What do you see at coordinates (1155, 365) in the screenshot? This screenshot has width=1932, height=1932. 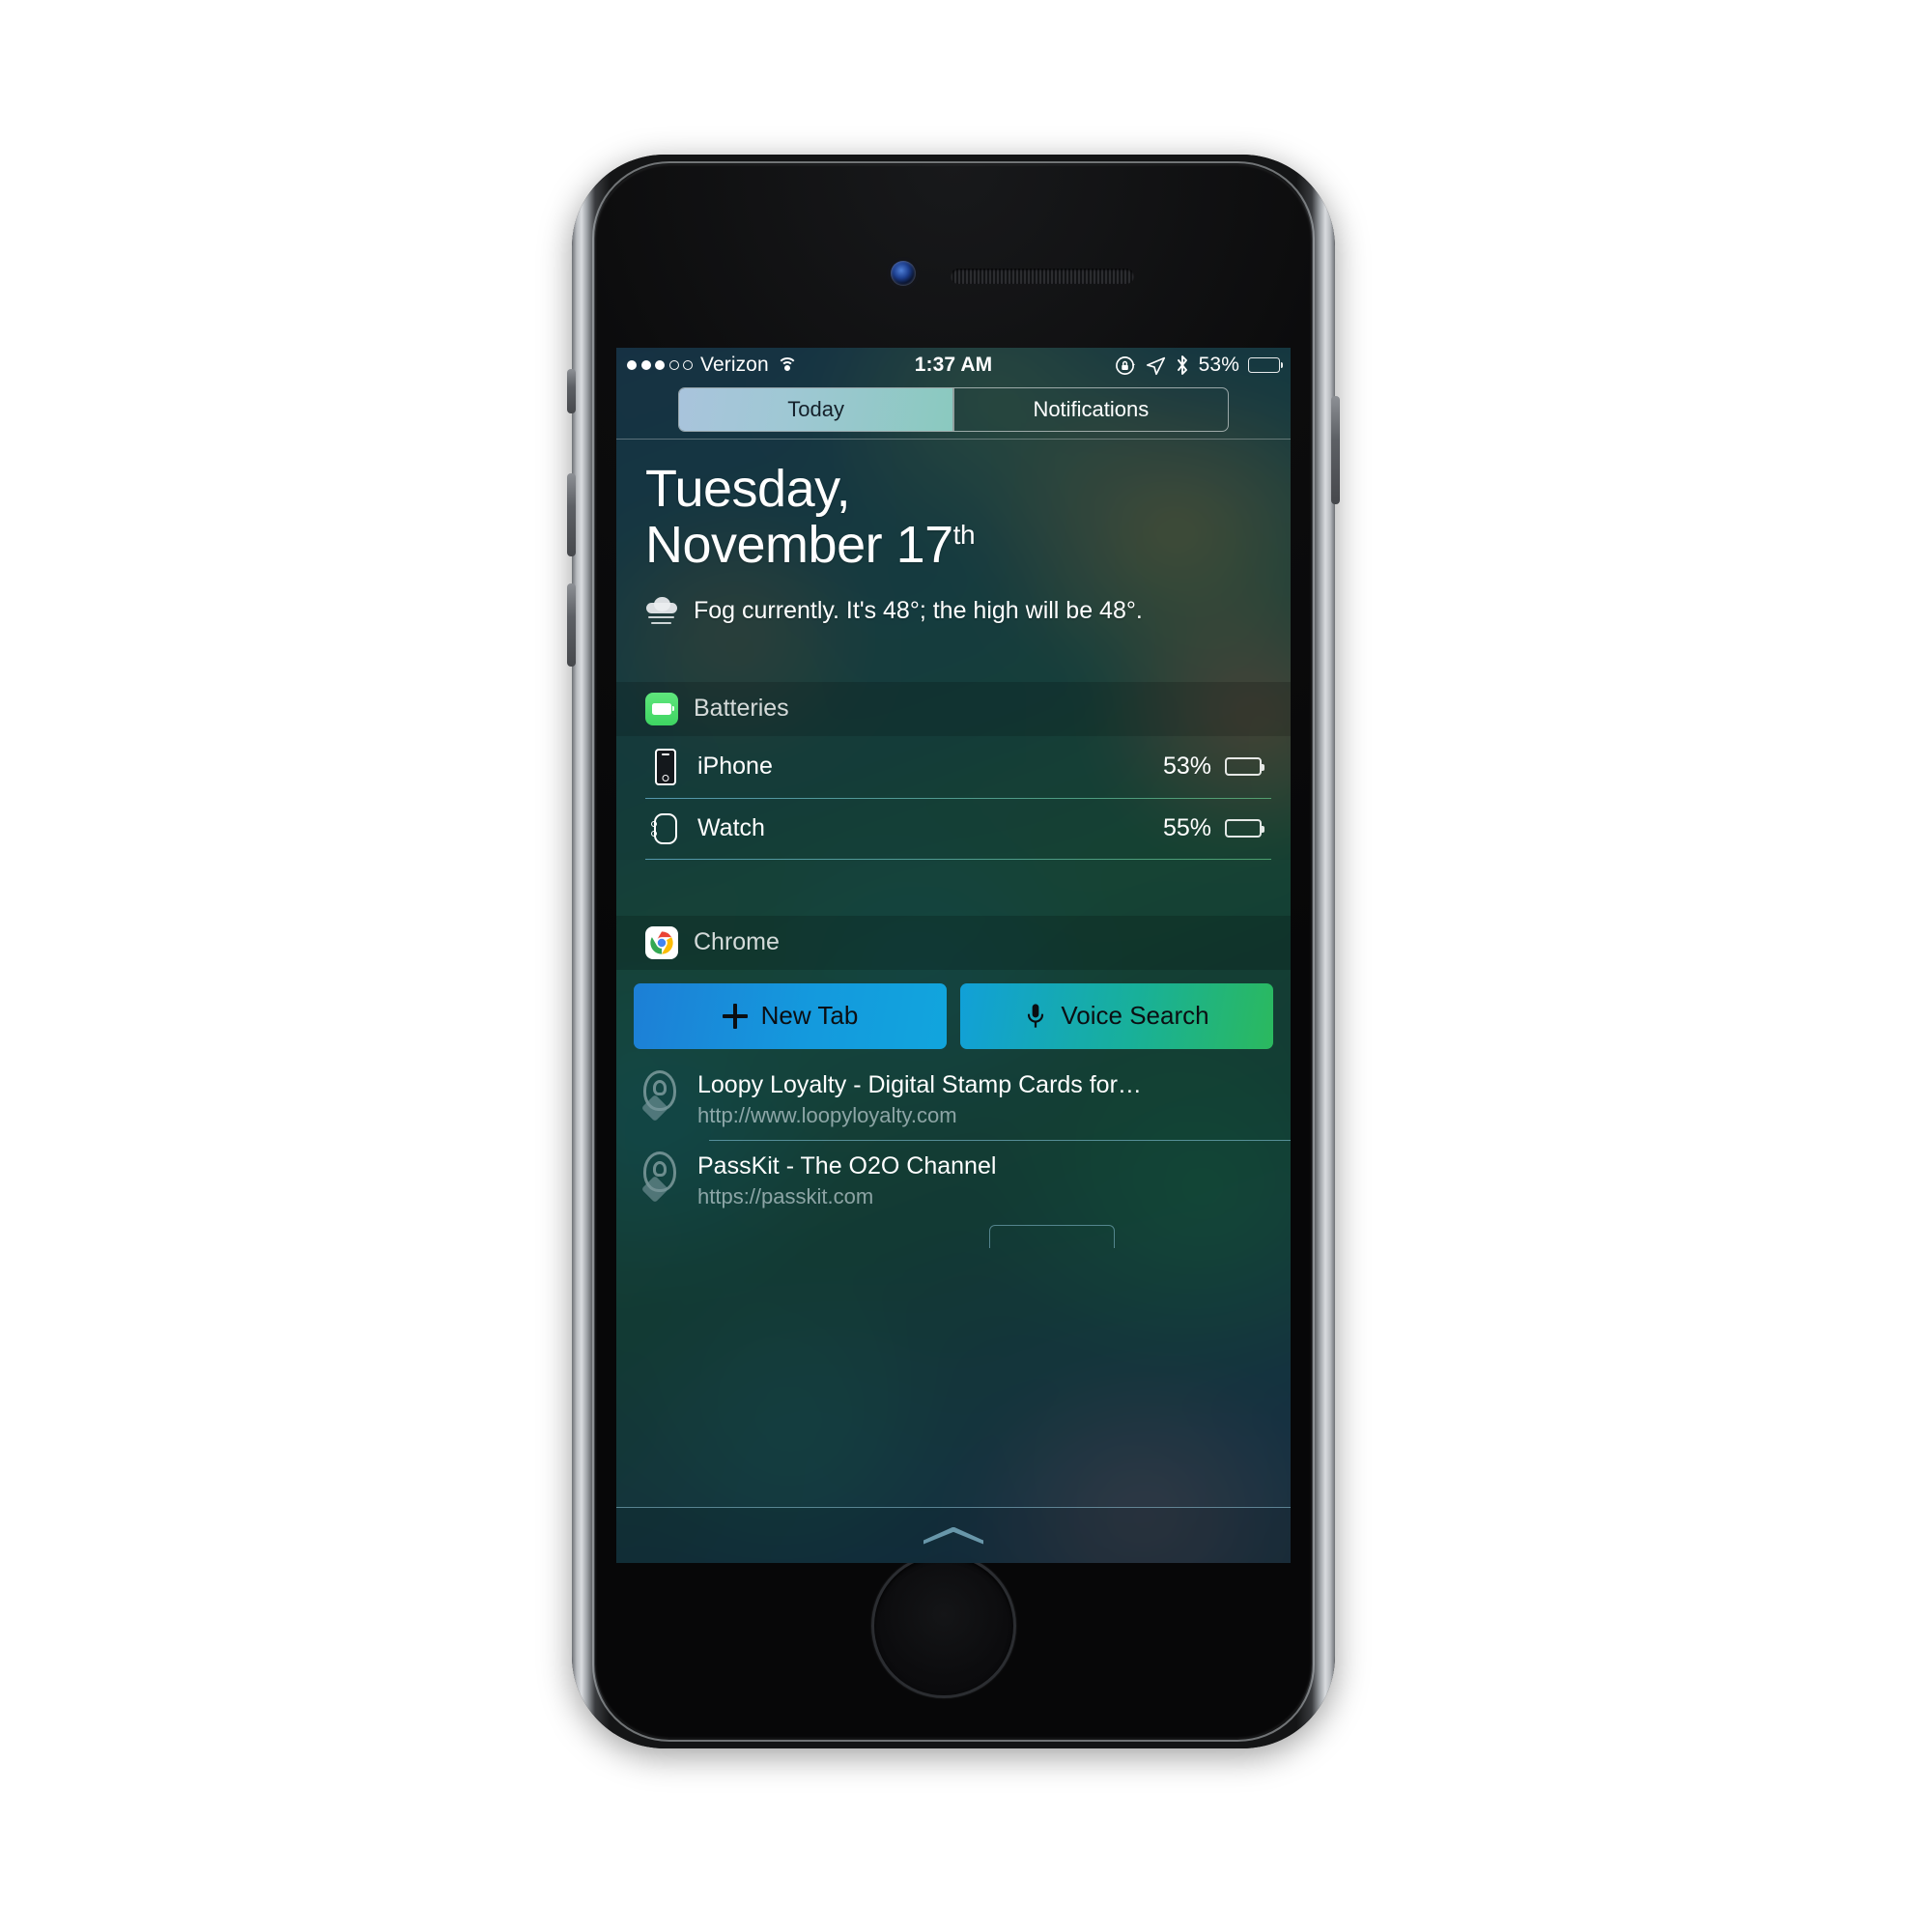 I see `location-arrow-icon` at bounding box center [1155, 365].